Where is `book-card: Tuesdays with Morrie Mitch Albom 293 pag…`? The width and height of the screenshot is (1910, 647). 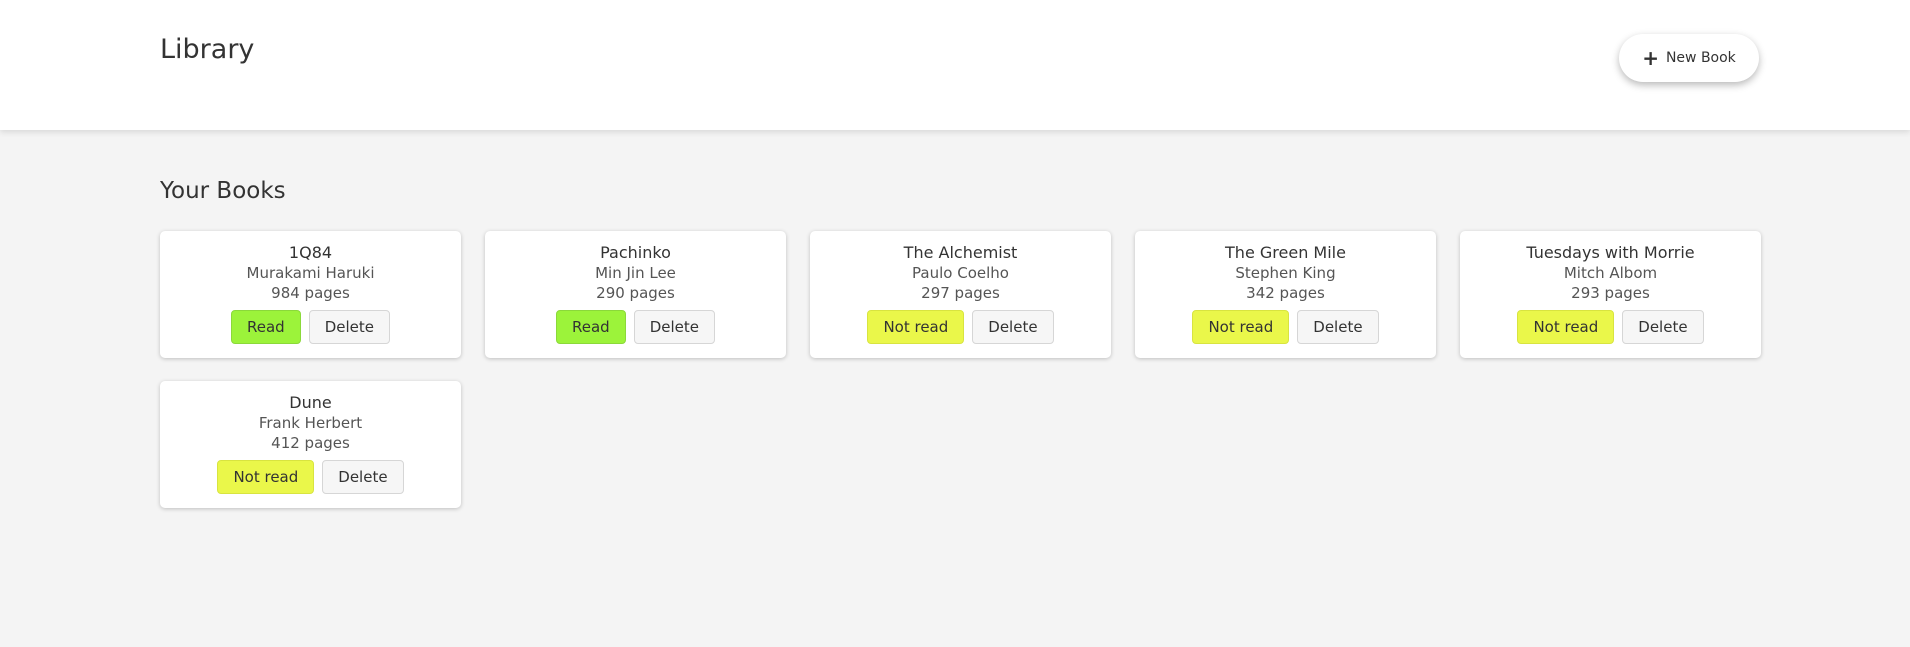 book-card: Tuesdays with Morrie Mitch Albom 293 pag… is located at coordinates (1610, 294).